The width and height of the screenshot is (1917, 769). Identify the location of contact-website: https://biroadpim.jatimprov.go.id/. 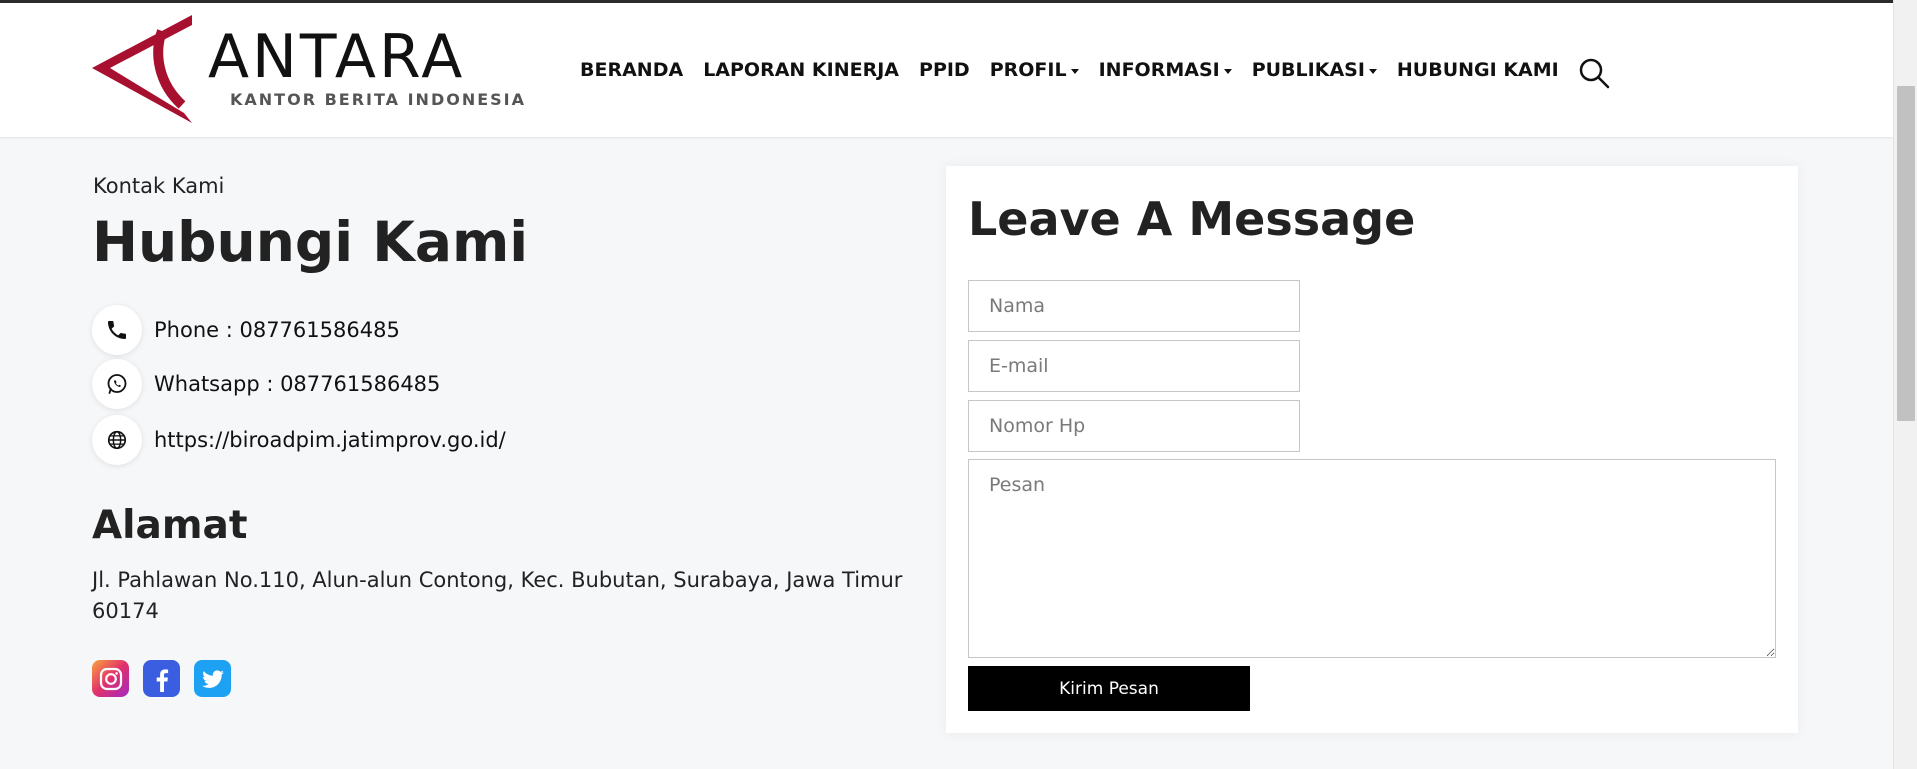
(299, 440).